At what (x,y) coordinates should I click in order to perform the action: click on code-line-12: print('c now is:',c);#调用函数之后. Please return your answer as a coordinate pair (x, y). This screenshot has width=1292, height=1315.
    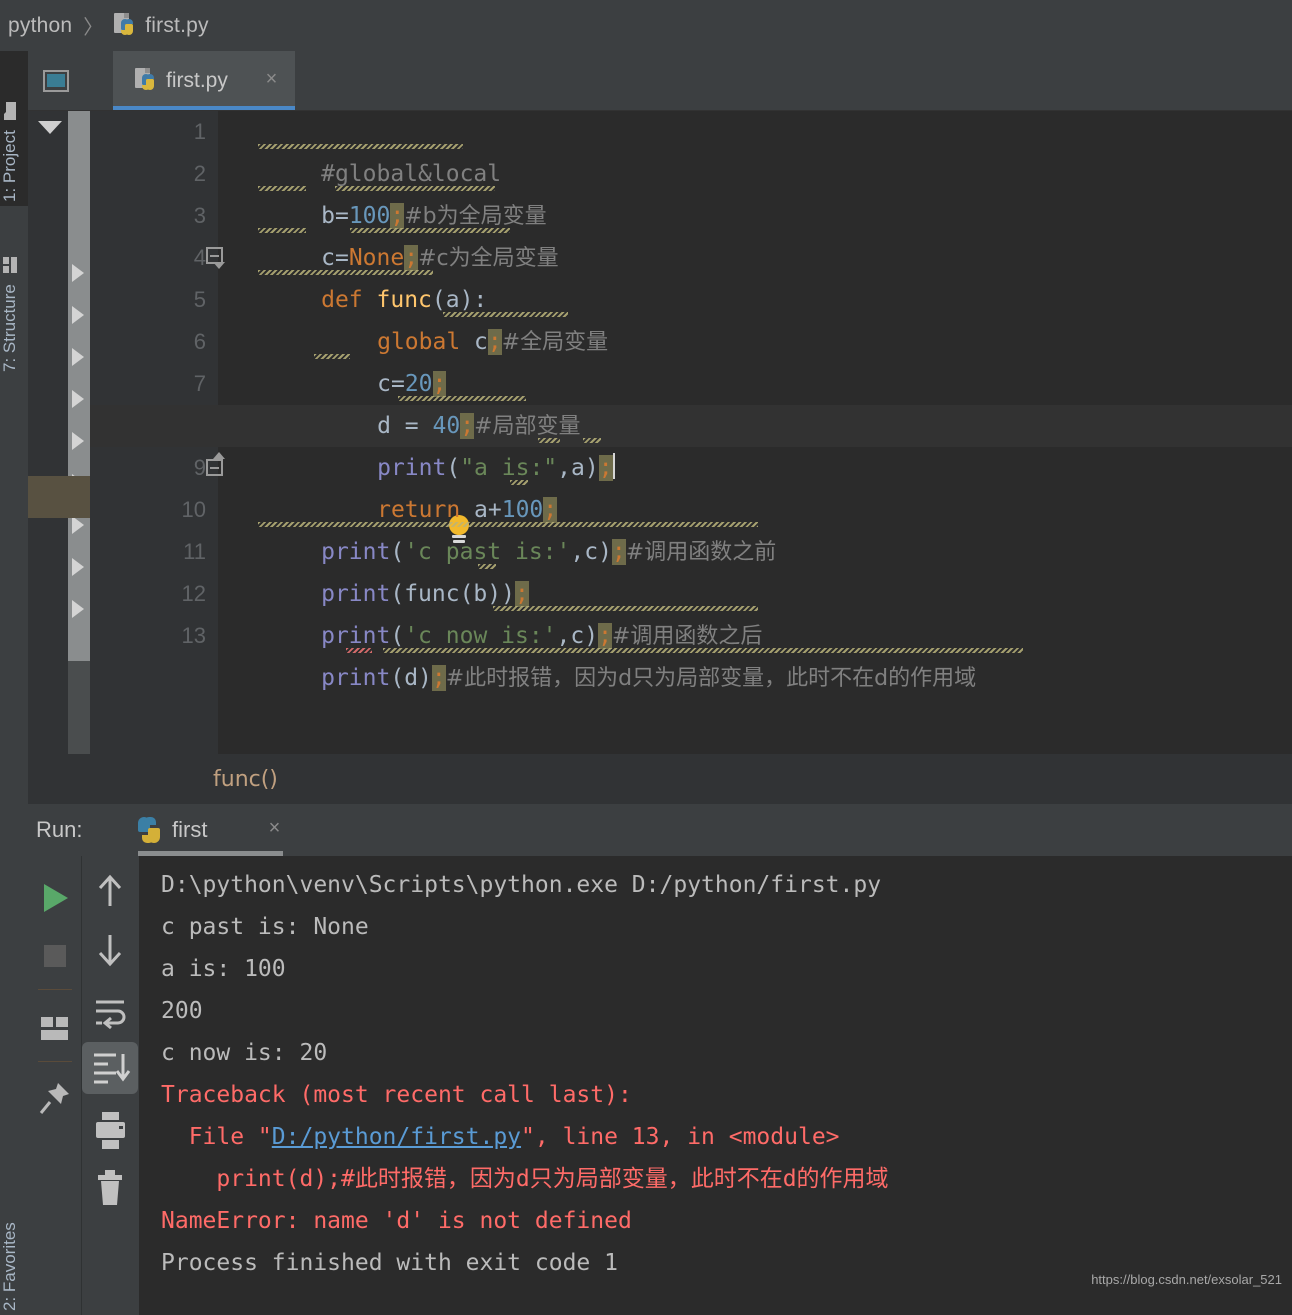
    Looking at the image, I should click on (500, 611).